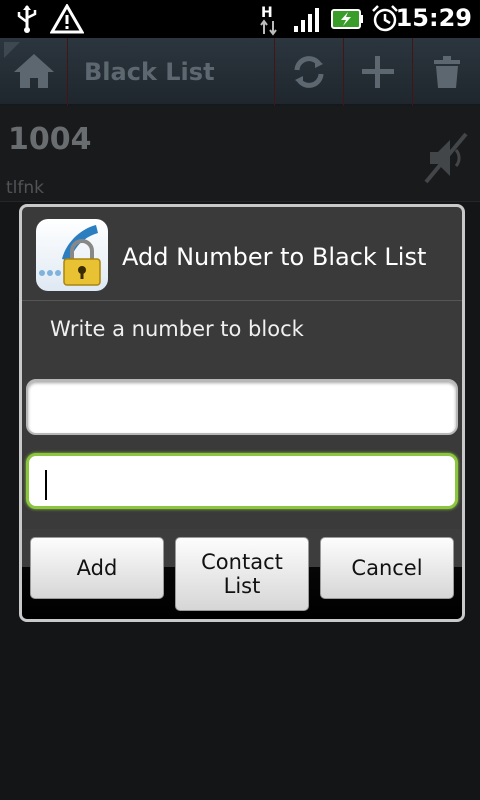 The width and height of the screenshot is (480, 800). What do you see at coordinates (46, 485) in the screenshot?
I see `text-cursor` at bounding box center [46, 485].